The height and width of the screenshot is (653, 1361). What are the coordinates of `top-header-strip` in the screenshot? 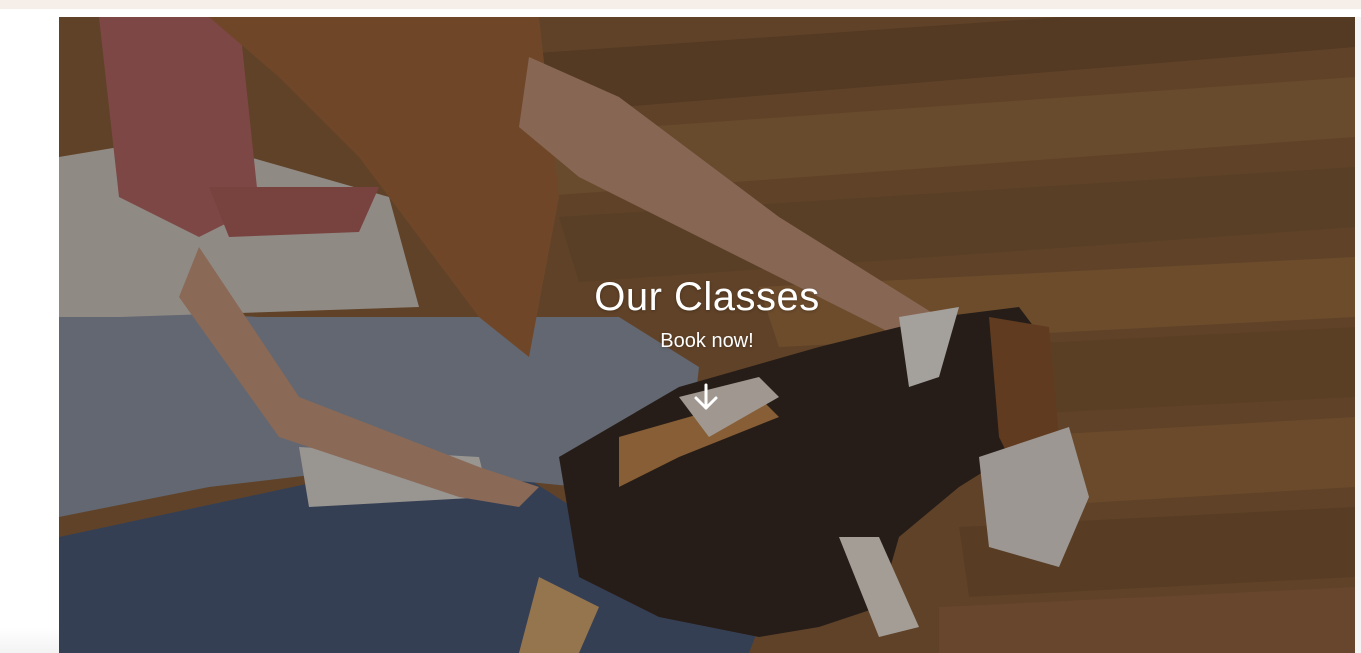 It's located at (680, 4).